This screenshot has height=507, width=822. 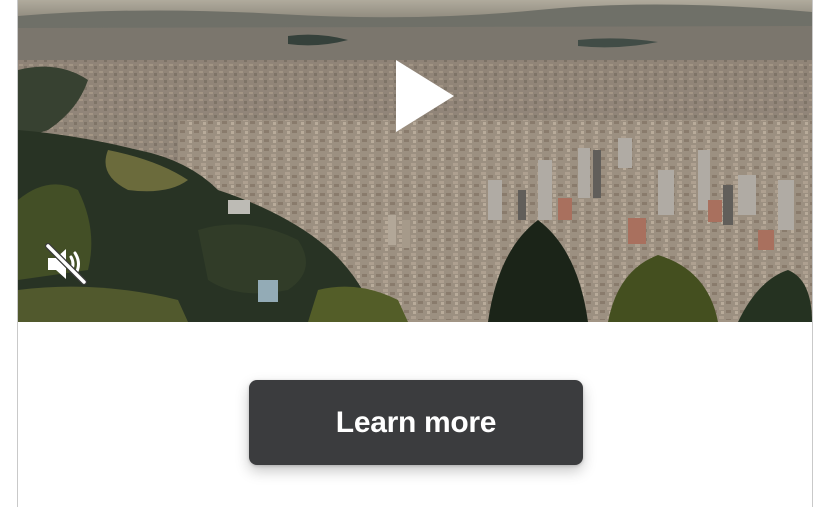 I want to click on play-button, so click(x=429, y=97).